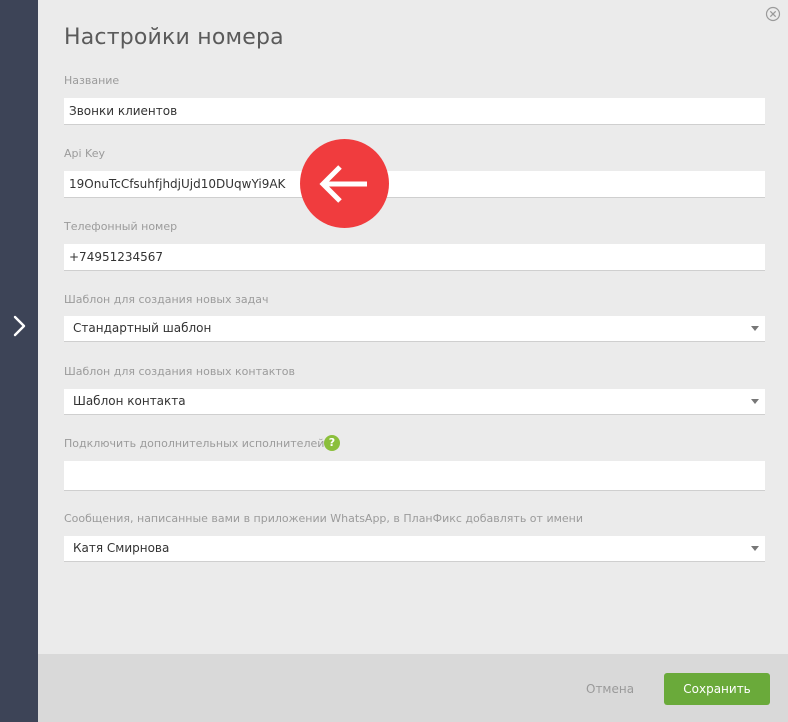  I want to click on task-template-label: Шаблон для создания новых задач, so click(166, 299).